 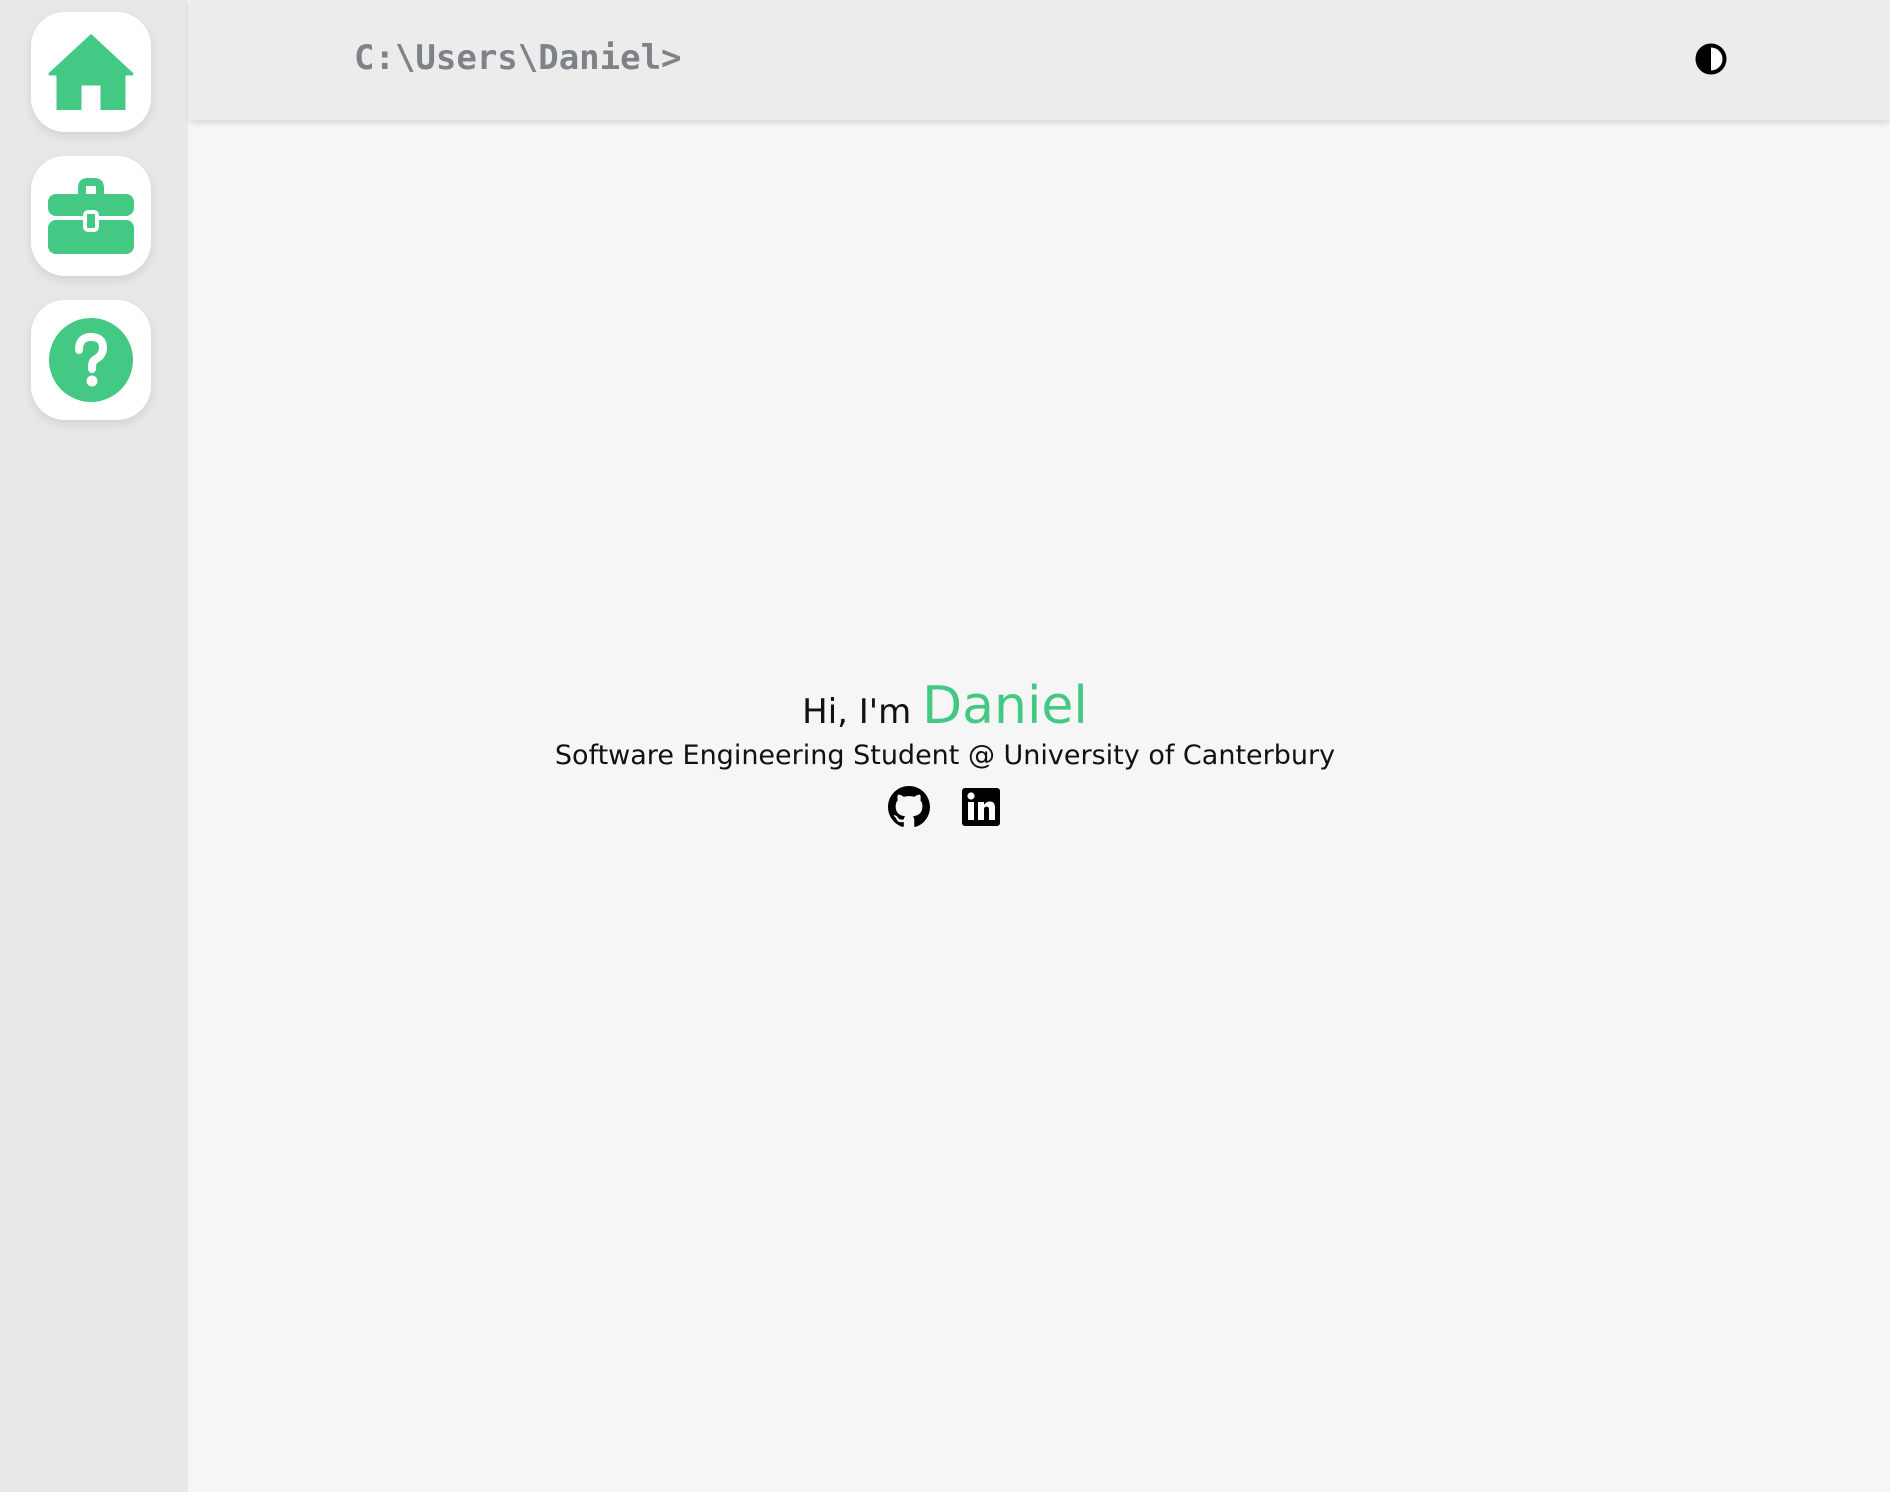 I want to click on top-bar: C:\Users\Daniel>, so click(x=1040, y=60).